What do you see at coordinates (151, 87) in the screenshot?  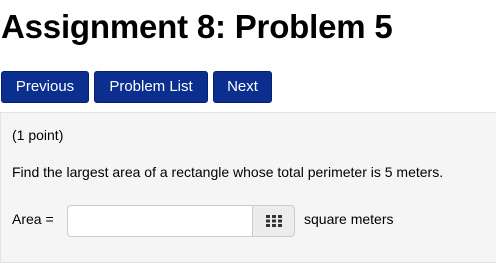 I see `problem-list-button: Problem List` at bounding box center [151, 87].